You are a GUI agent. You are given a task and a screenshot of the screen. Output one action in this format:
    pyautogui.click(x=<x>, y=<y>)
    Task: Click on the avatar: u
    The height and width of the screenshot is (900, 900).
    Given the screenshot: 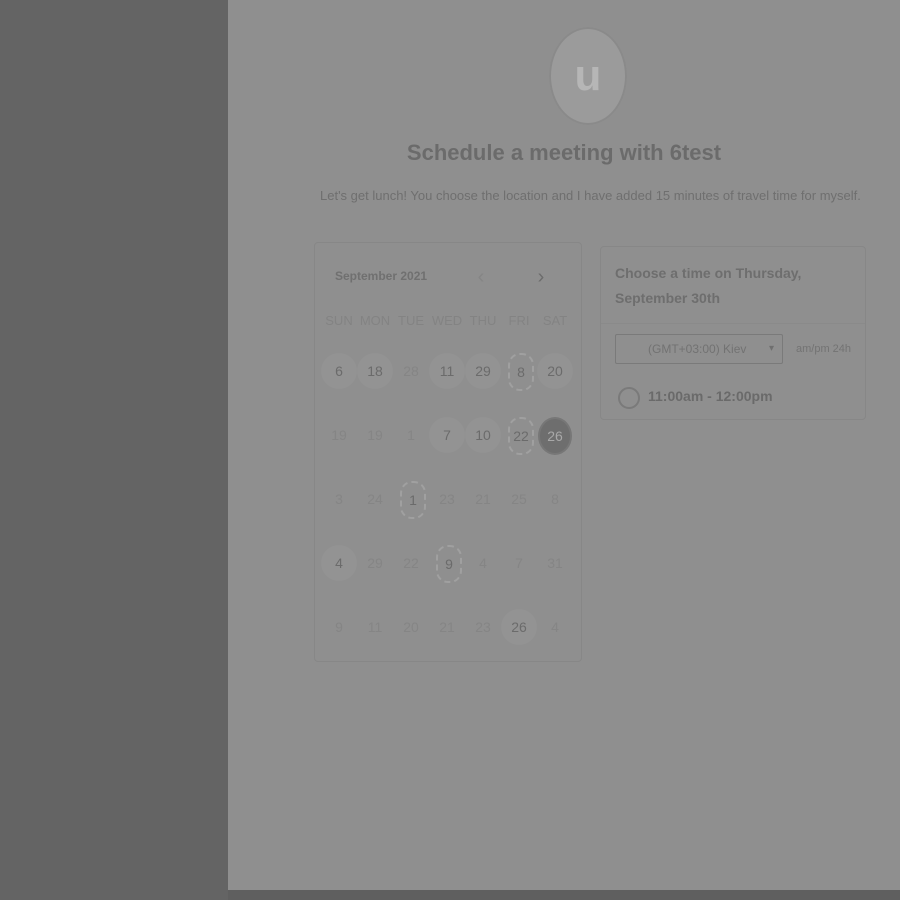 What is the action you would take?
    pyautogui.click(x=588, y=76)
    